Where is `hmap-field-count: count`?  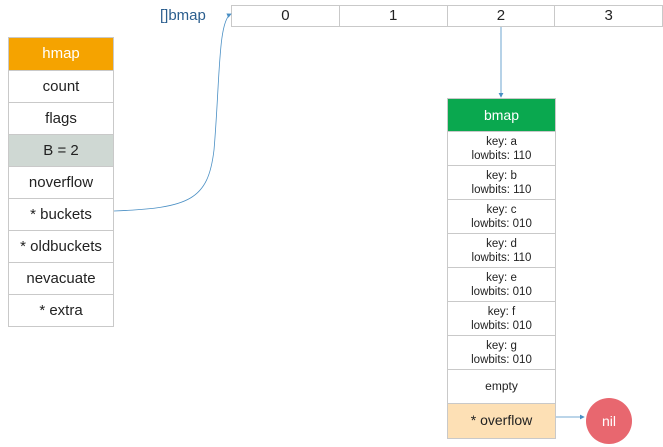
hmap-field-count: count is located at coordinates (61, 86).